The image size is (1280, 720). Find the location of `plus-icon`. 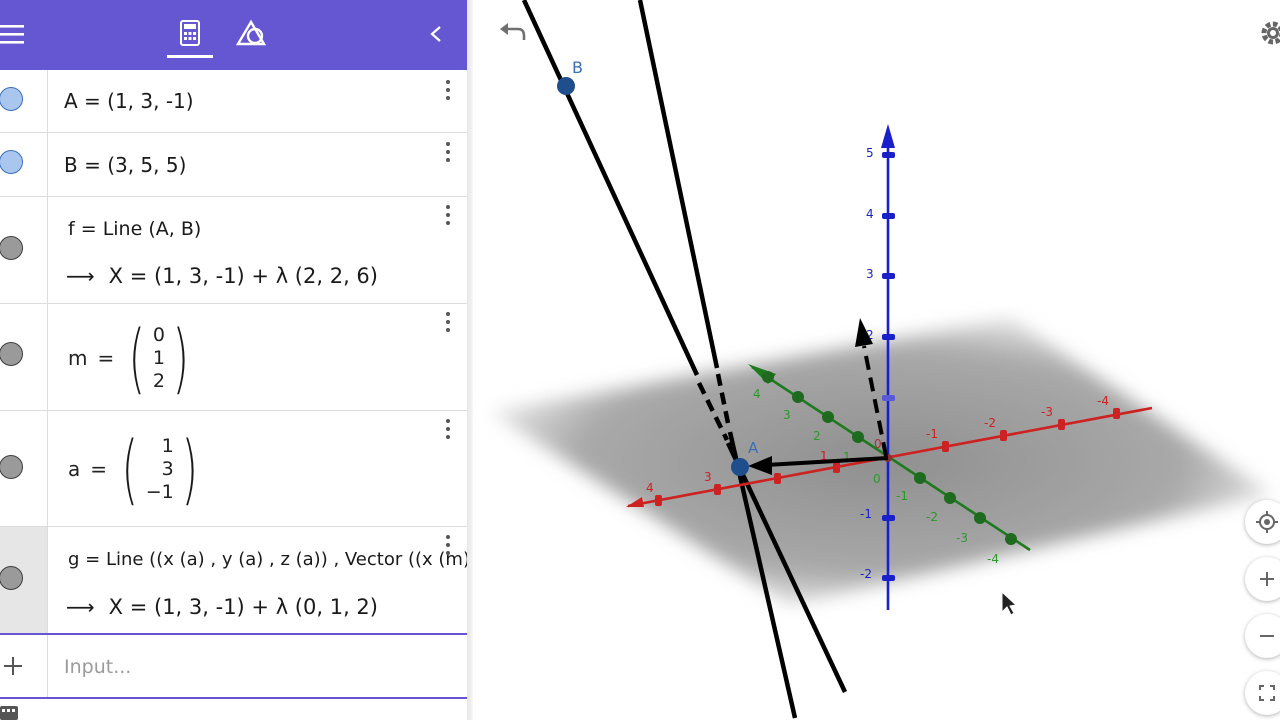

plus-icon is located at coordinates (13, 666).